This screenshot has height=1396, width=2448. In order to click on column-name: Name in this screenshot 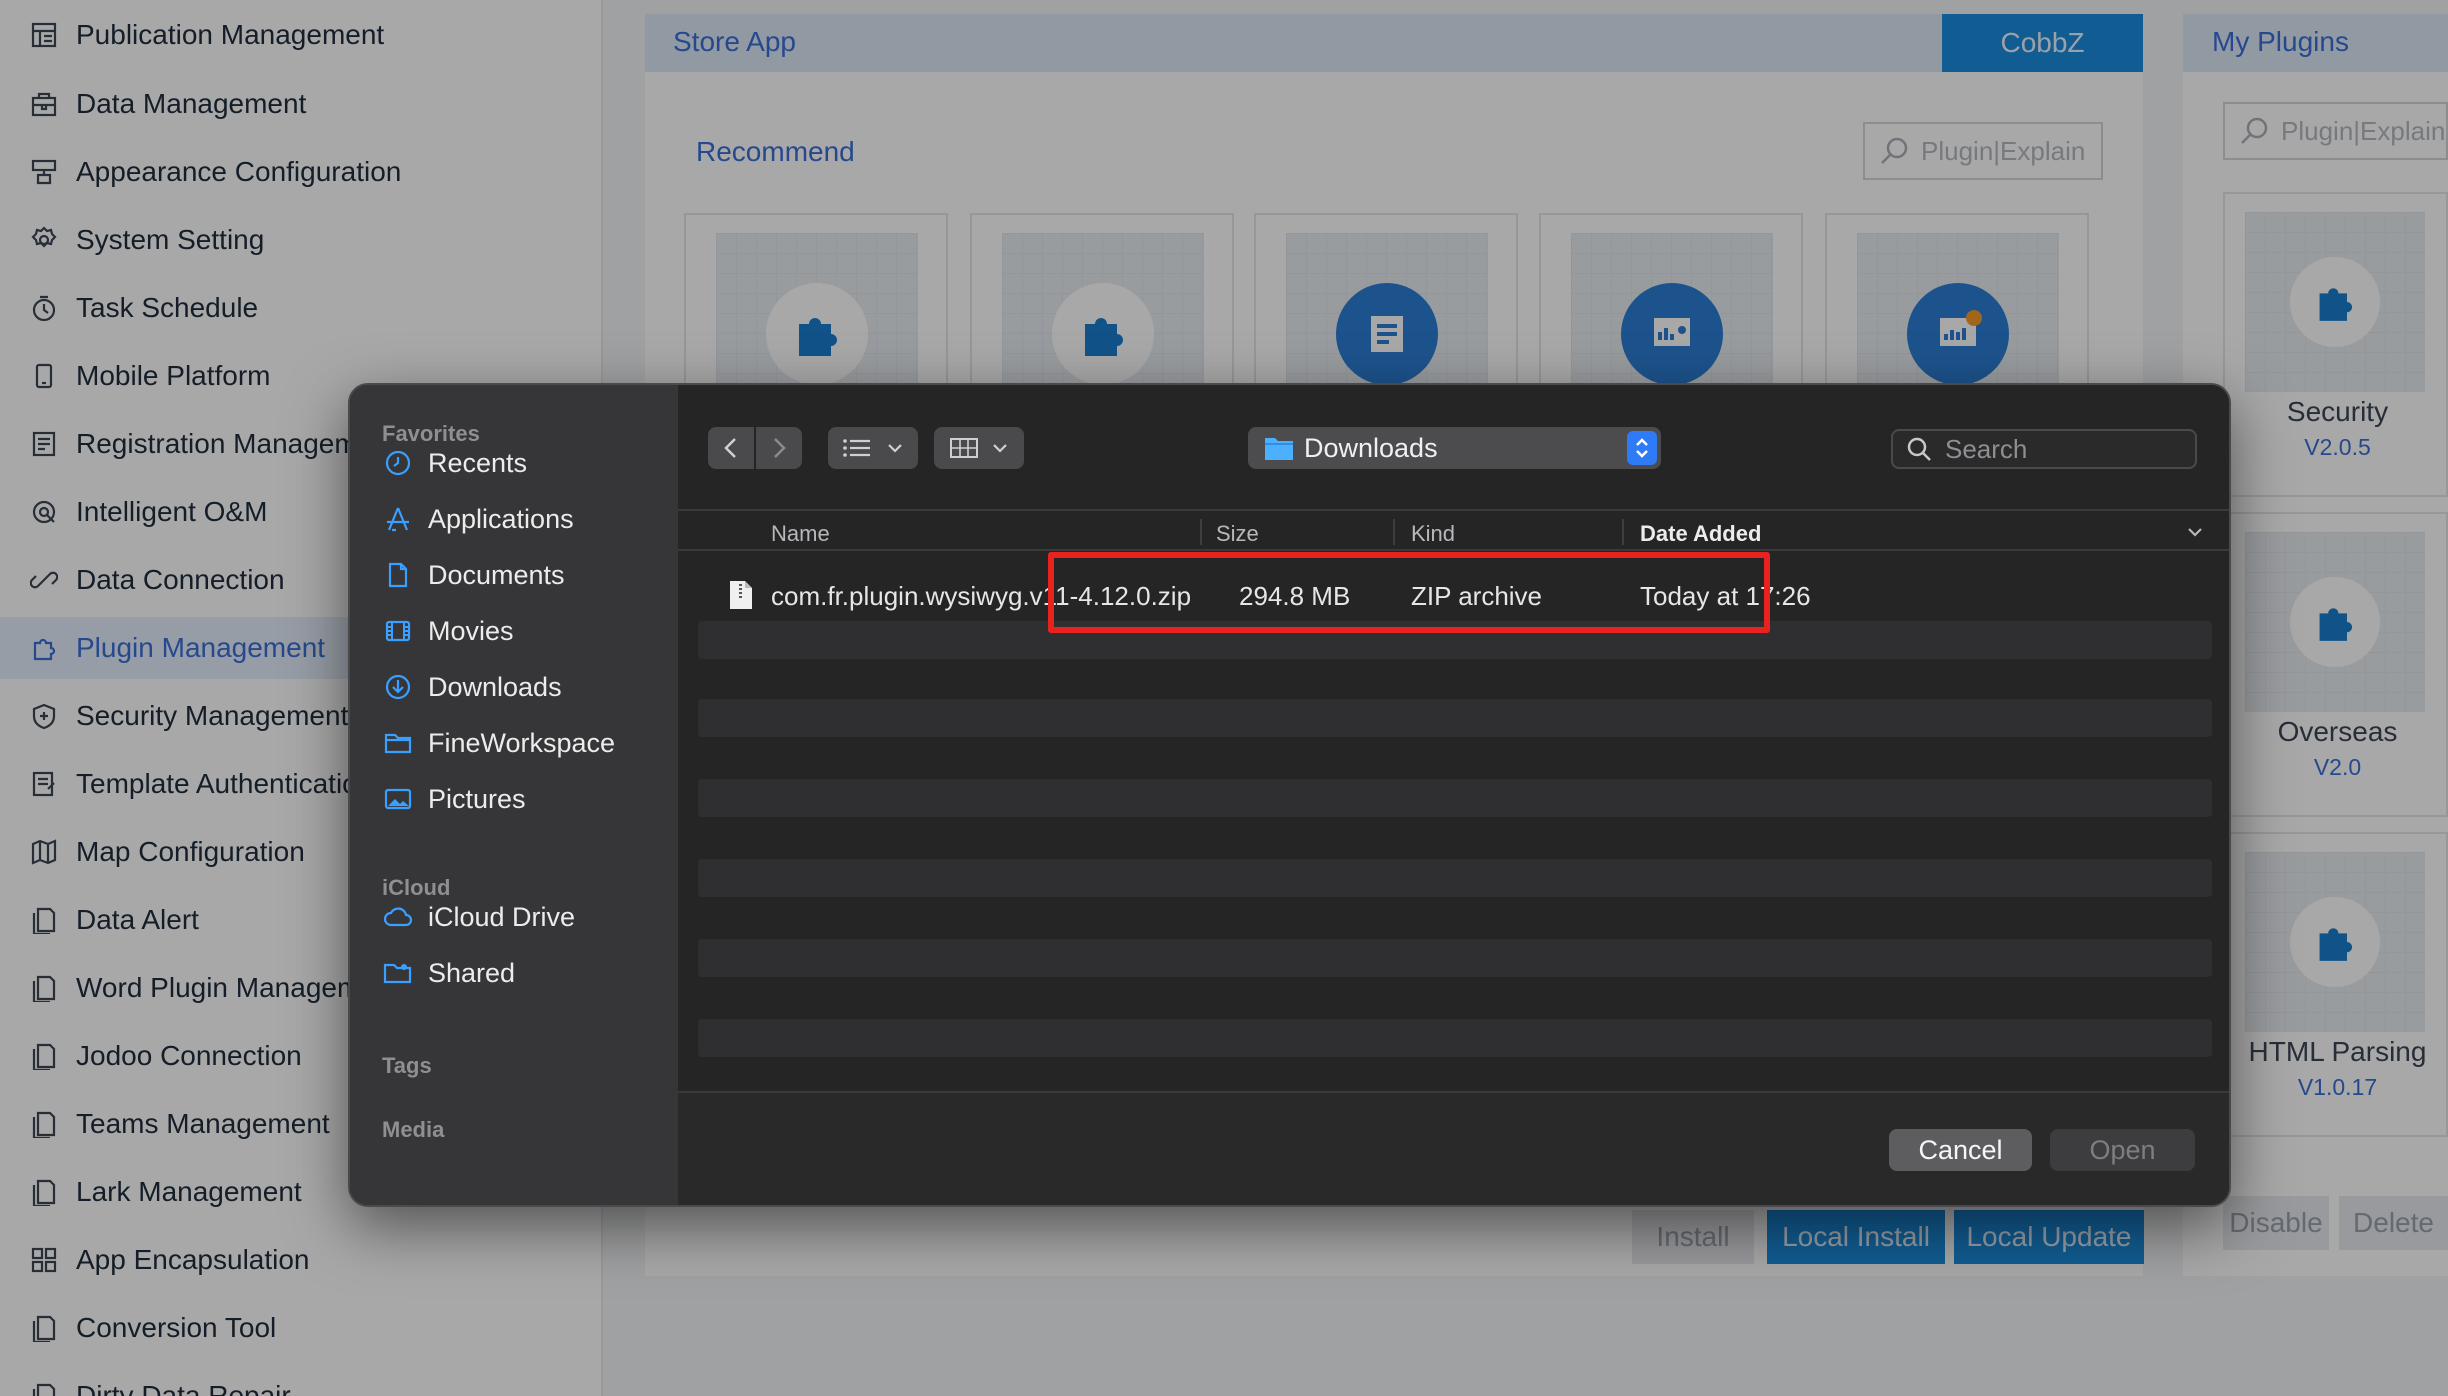, I will do `click(800, 534)`.